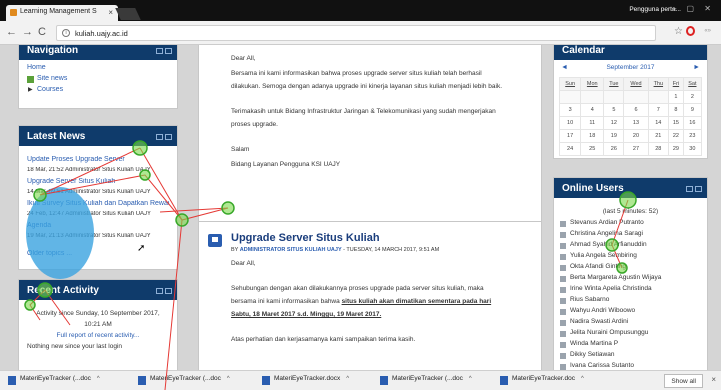 The height and width of the screenshot is (390, 721). I want to click on bookmark-star-icon: ☆, so click(678, 31).